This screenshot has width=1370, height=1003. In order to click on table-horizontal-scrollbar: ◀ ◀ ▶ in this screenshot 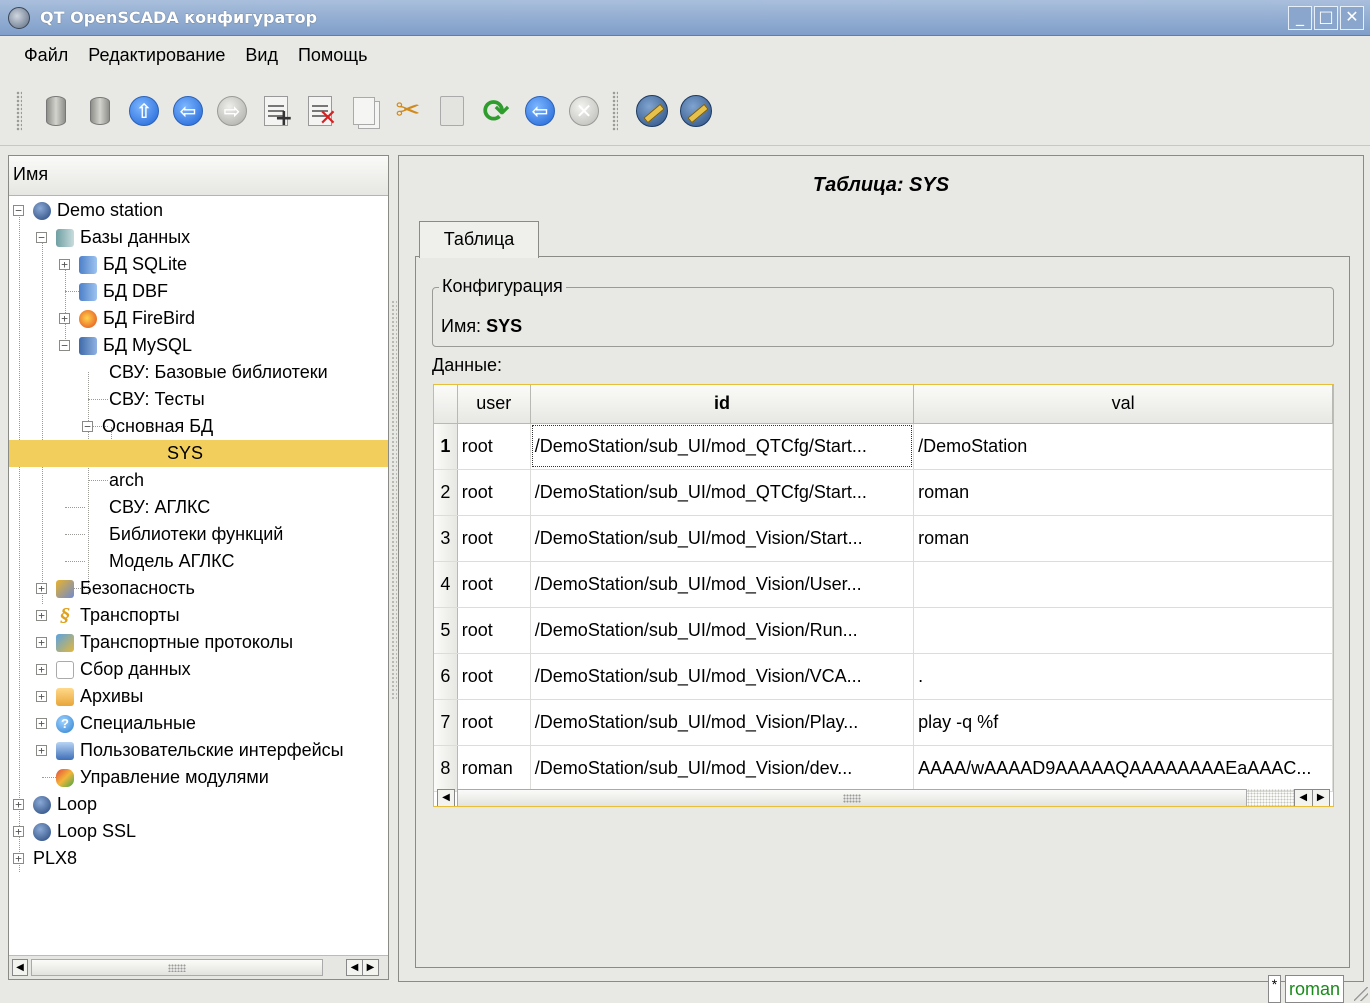, I will do `click(883, 797)`.